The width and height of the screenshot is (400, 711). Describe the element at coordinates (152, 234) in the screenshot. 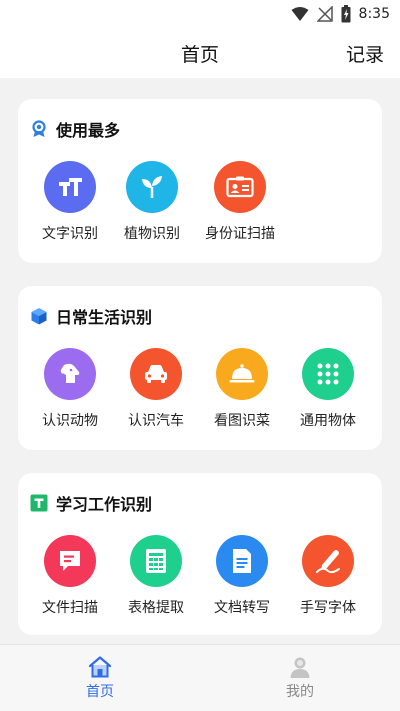

I see `item-label: 植物识别` at that location.